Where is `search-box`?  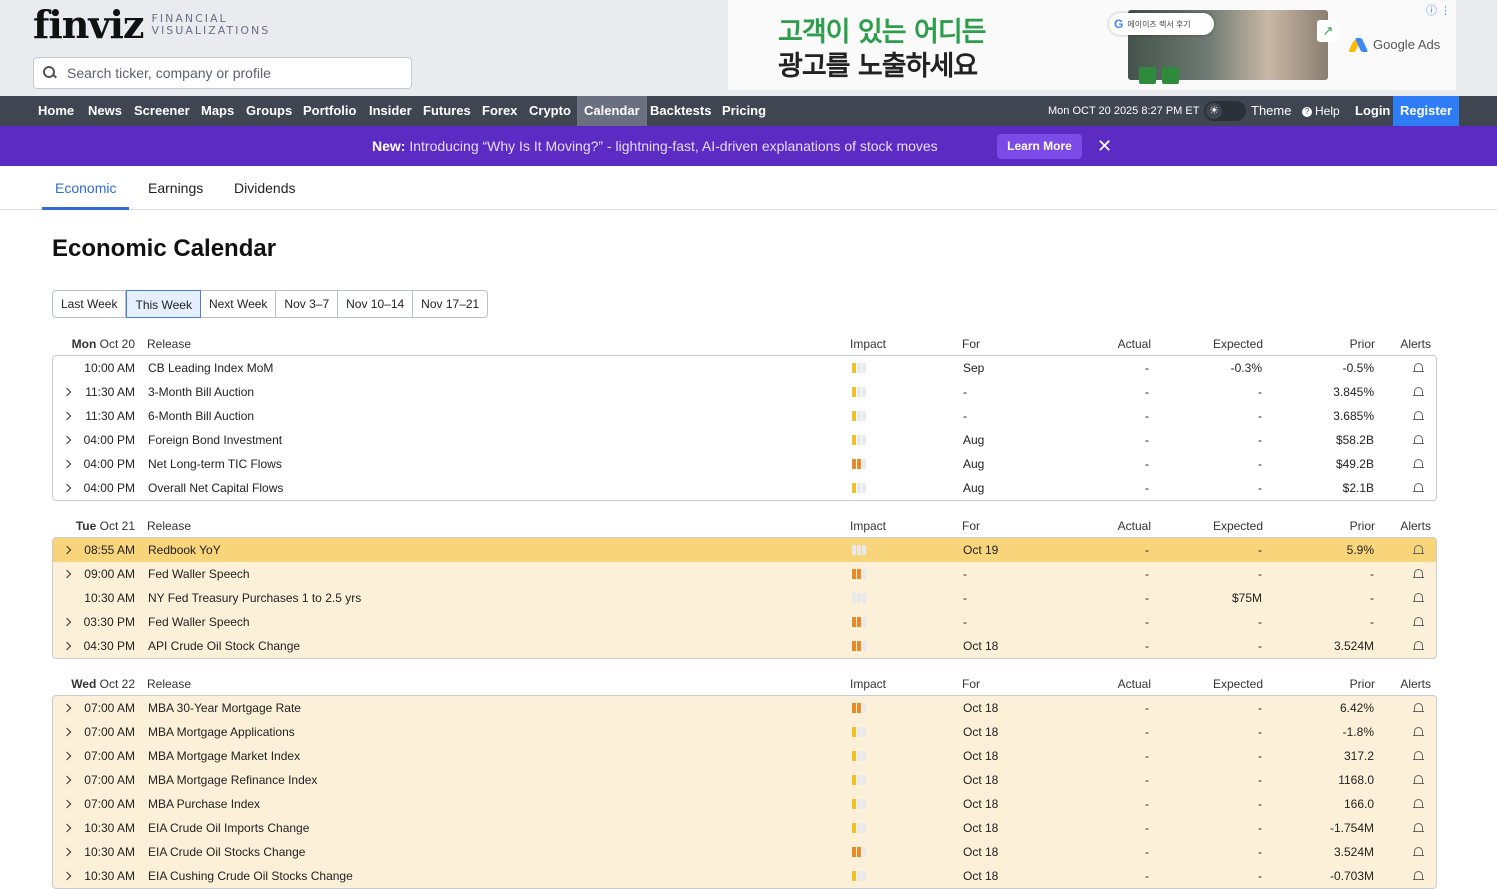
search-box is located at coordinates (222, 73).